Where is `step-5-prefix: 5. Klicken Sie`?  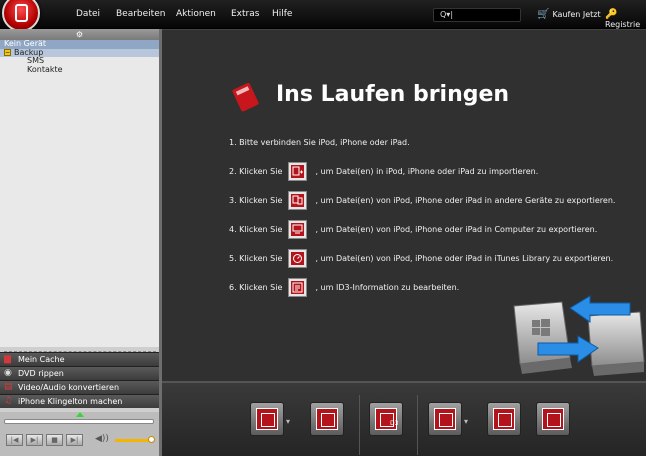 step-5-prefix: 5. Klicken Sie is located at coordinates (256, 258).